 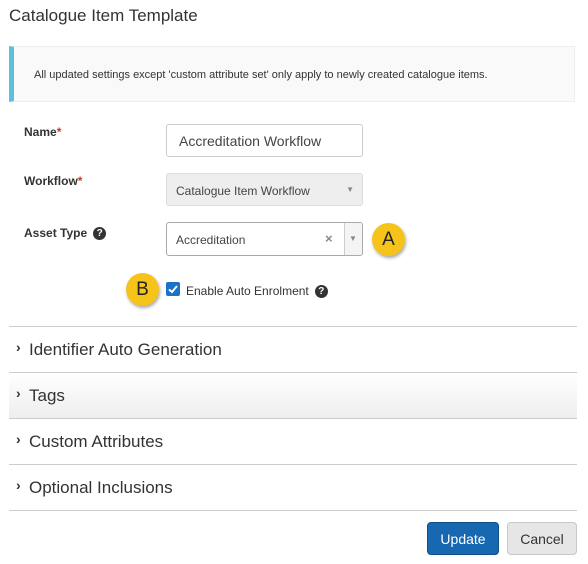 I want to click on workflow-select: Catalogue Item Workflow ▼, so click(x=264, y=189).